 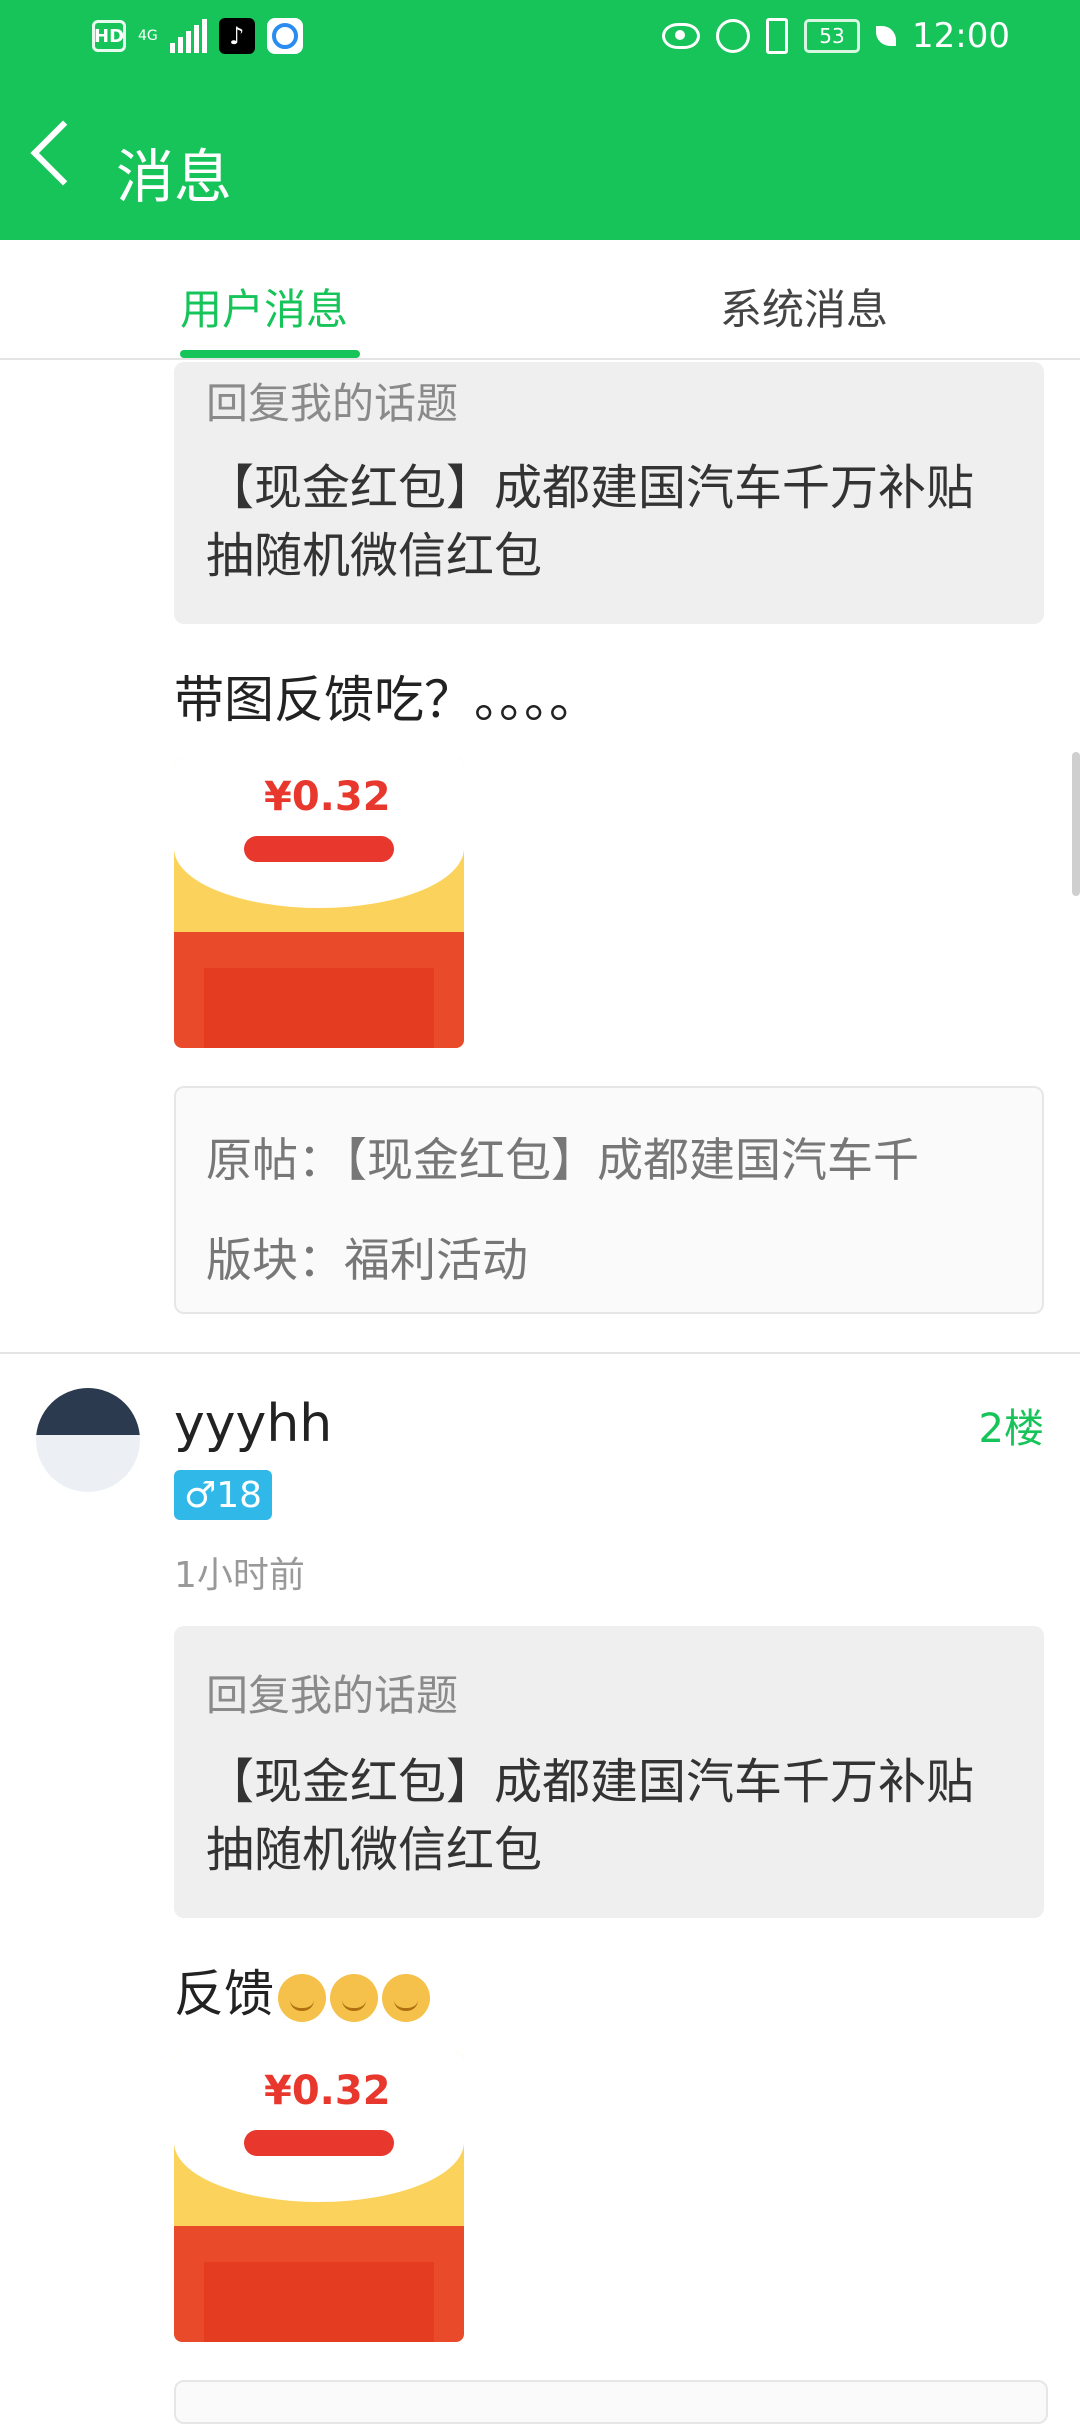 What do you see at coordinates (88, 1440) in the screenshot?
I see `avatar` at bounding box center [88, 1440].